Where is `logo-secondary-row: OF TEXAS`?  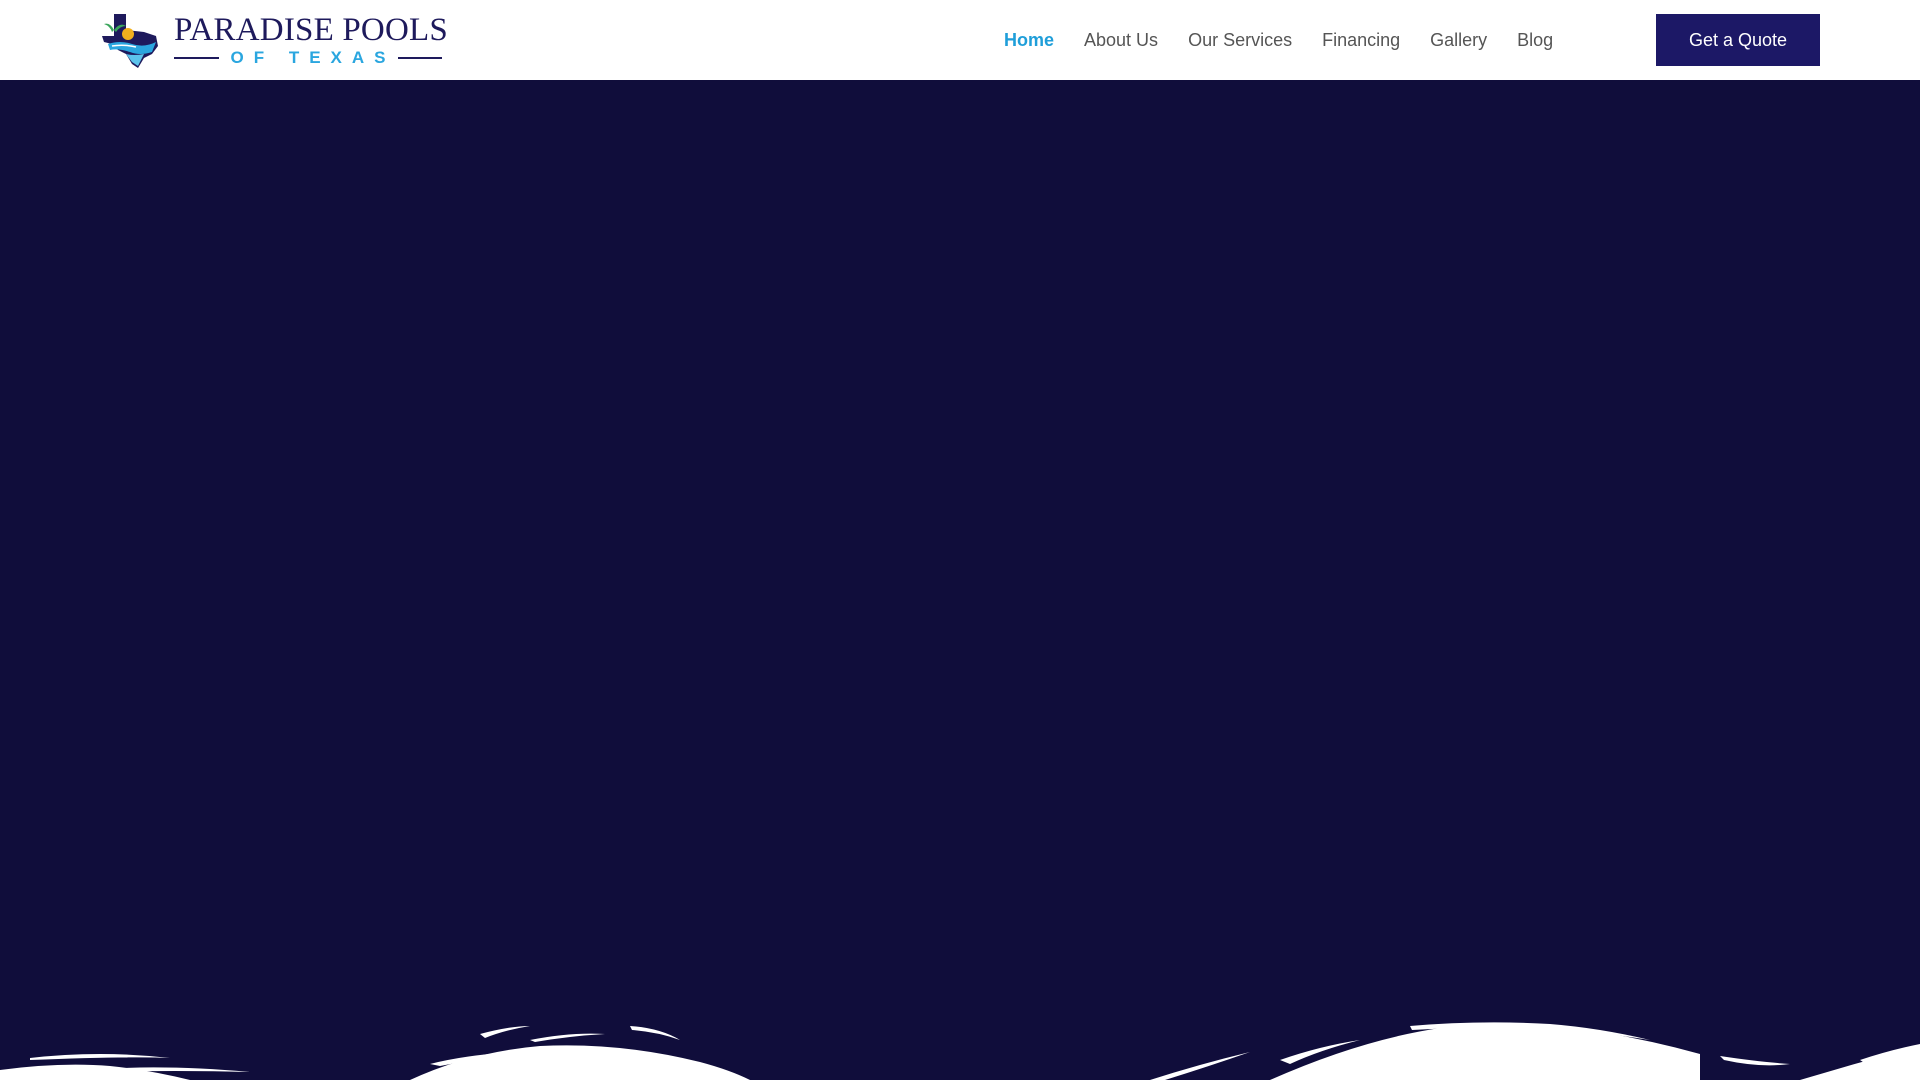
logo-secondary-row: OF TEXAS is located at coordinates (308, 57).